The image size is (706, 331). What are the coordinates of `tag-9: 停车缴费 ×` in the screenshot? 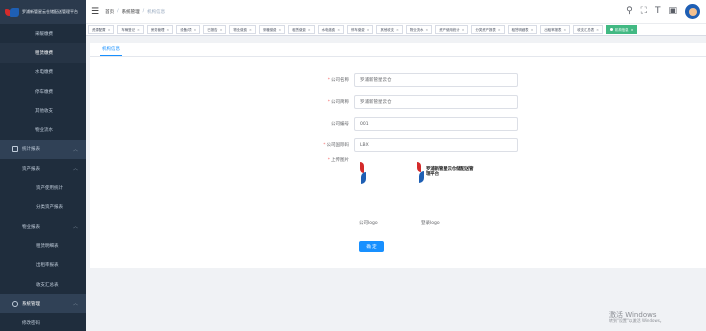 It's located at (360, 29).